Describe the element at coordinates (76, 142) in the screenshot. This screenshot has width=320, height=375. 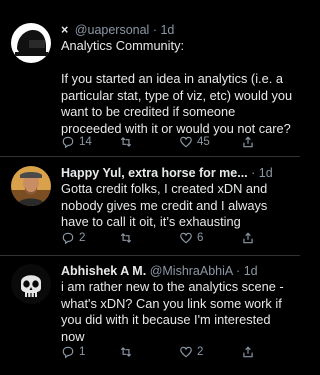
I see `reply-button: 14` at that location.